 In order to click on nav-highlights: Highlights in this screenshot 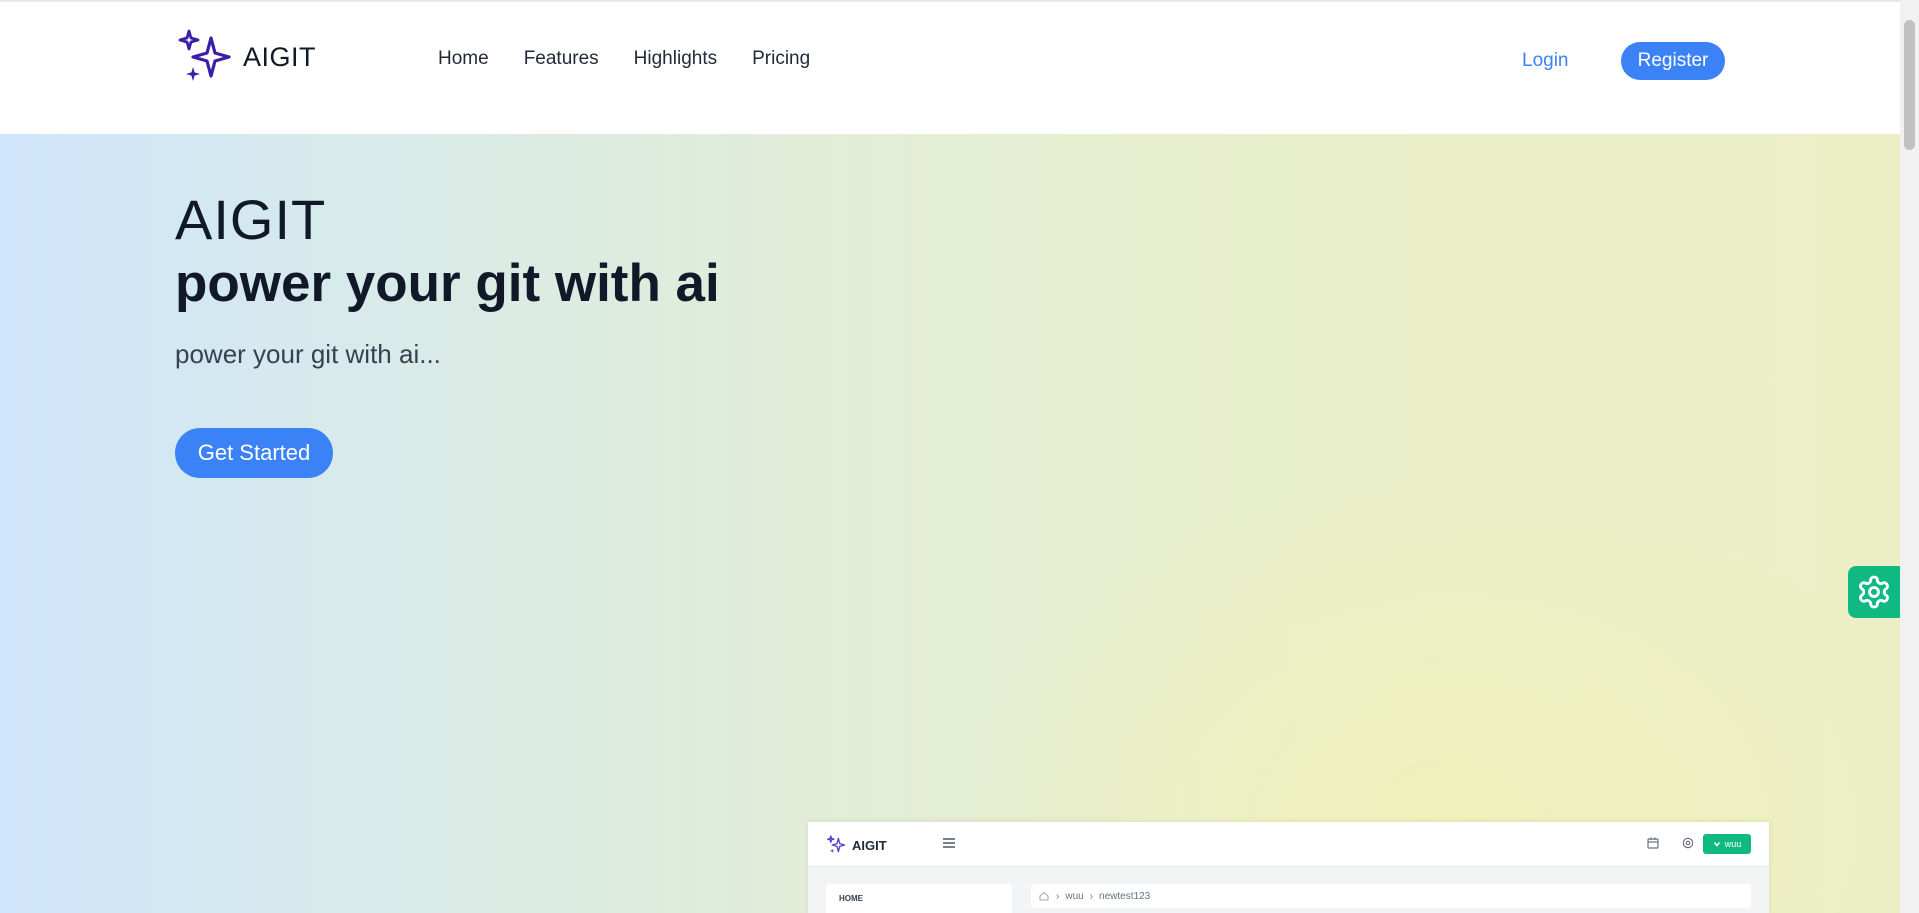, I will do `click(675, 59)`.